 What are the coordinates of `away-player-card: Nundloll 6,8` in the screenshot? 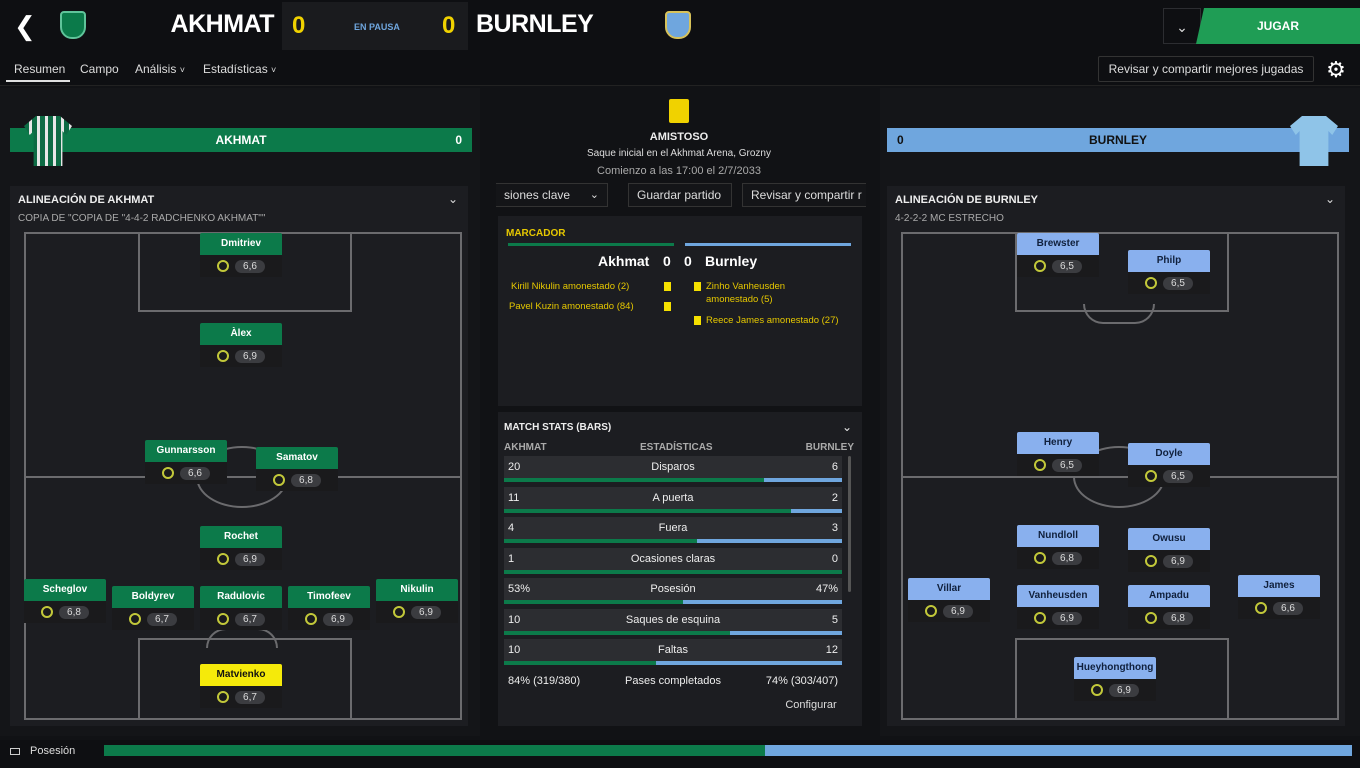 It's located at (1058, 548).